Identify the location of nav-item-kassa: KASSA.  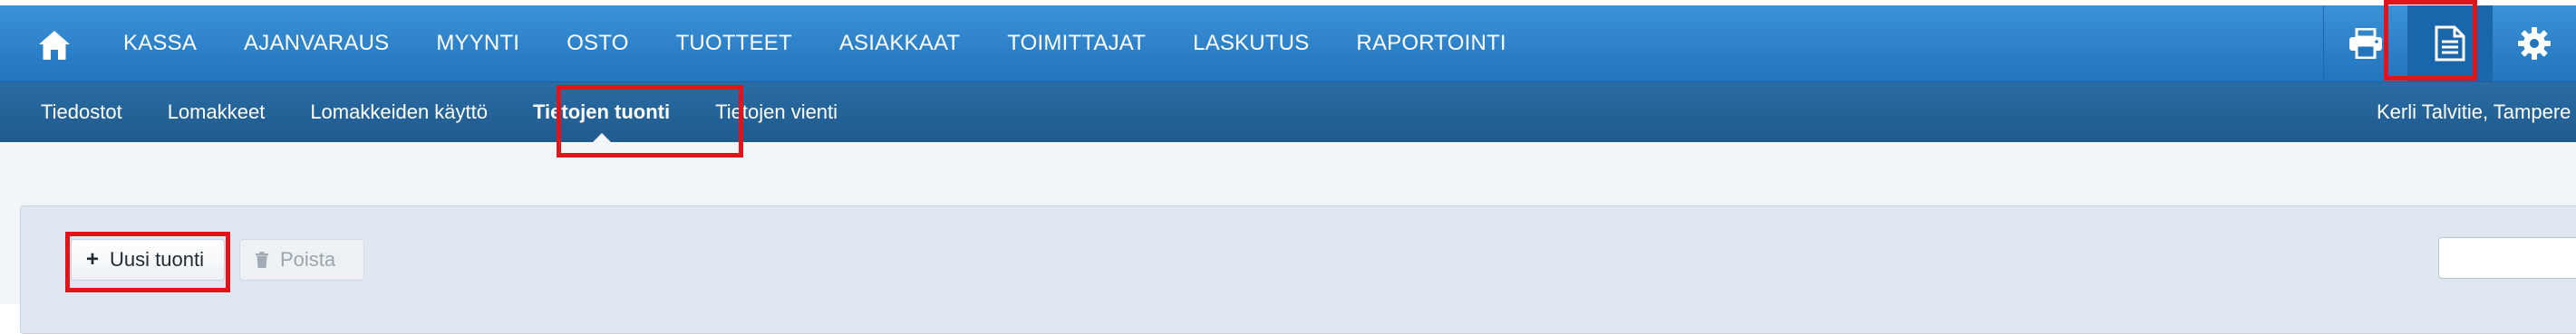
(160, 43).